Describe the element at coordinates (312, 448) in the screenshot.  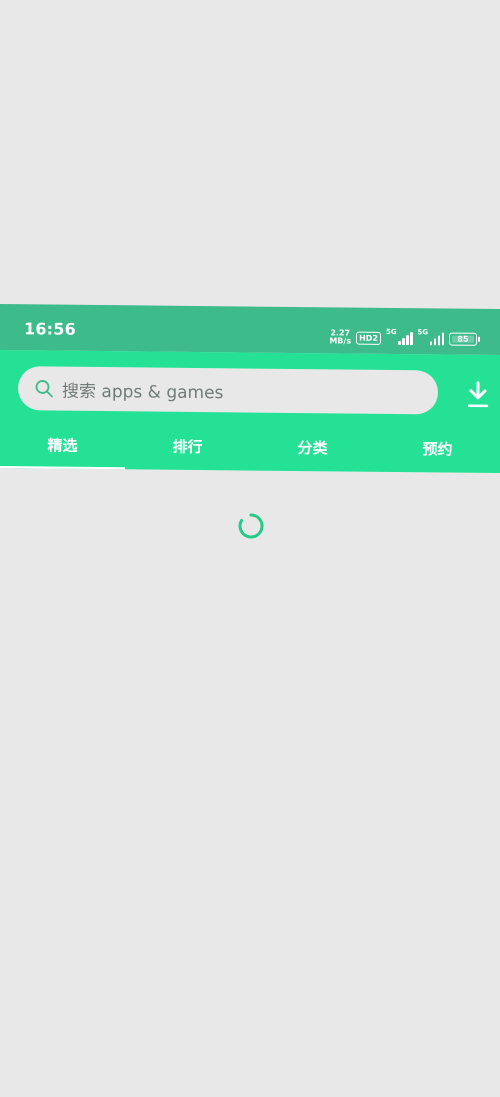
I see `tab-categories: 分类` at that location.